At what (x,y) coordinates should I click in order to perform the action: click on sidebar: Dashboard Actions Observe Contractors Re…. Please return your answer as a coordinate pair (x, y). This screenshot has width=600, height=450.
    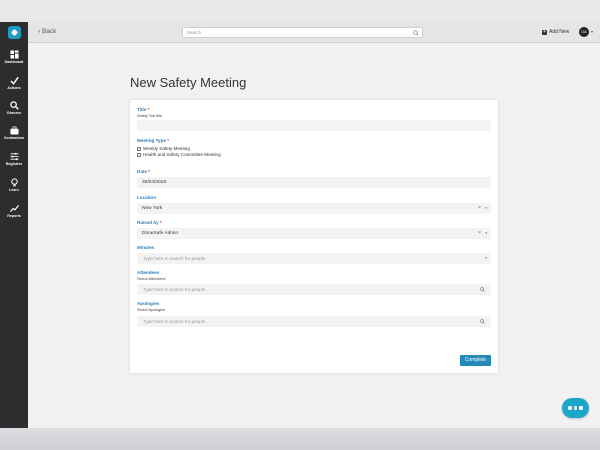
    Looking at the image, I should click on (14, 225).